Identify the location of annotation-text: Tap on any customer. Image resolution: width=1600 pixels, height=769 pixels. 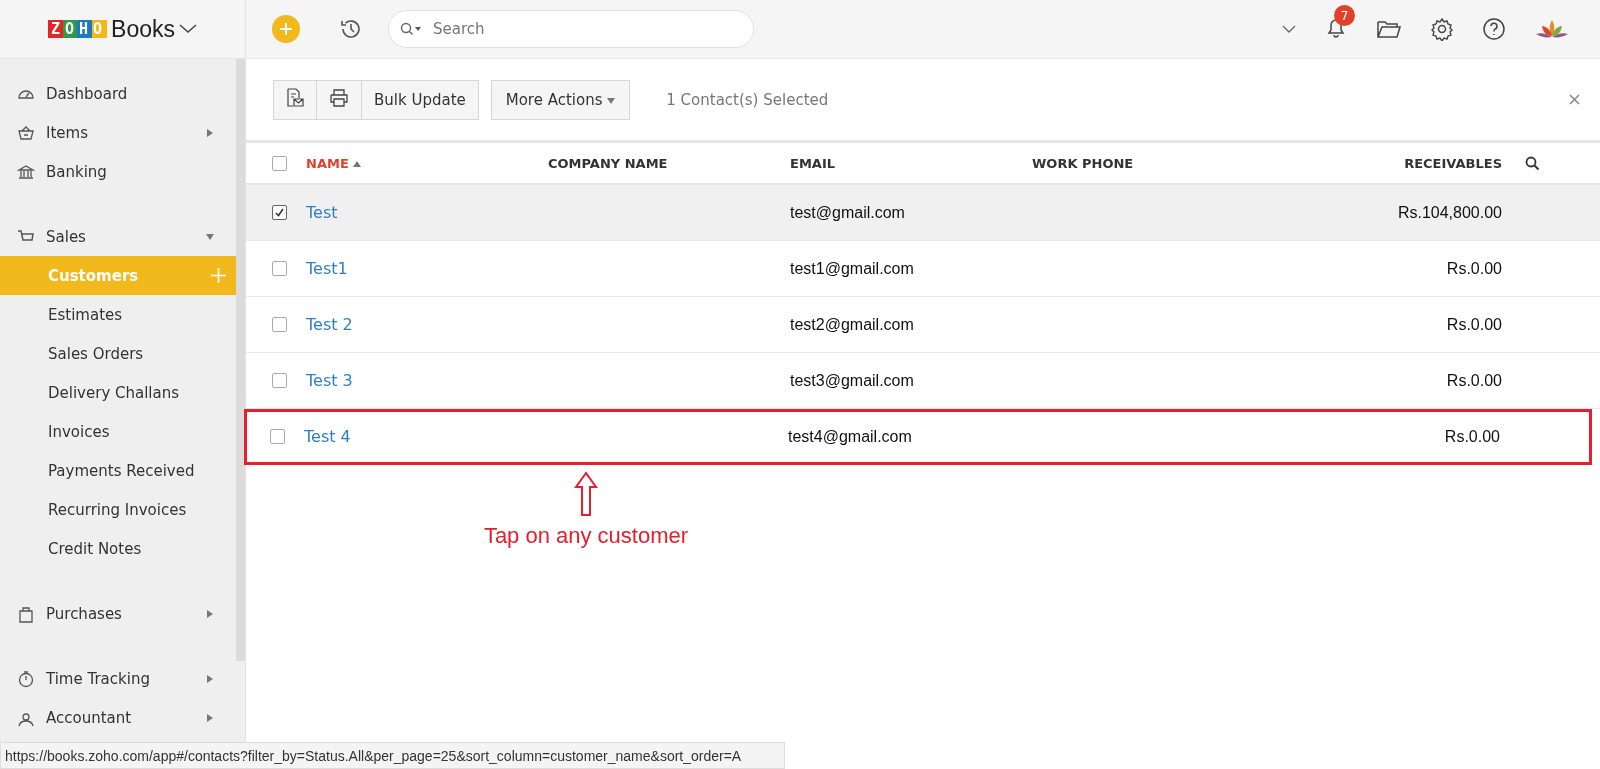
(586, 536).